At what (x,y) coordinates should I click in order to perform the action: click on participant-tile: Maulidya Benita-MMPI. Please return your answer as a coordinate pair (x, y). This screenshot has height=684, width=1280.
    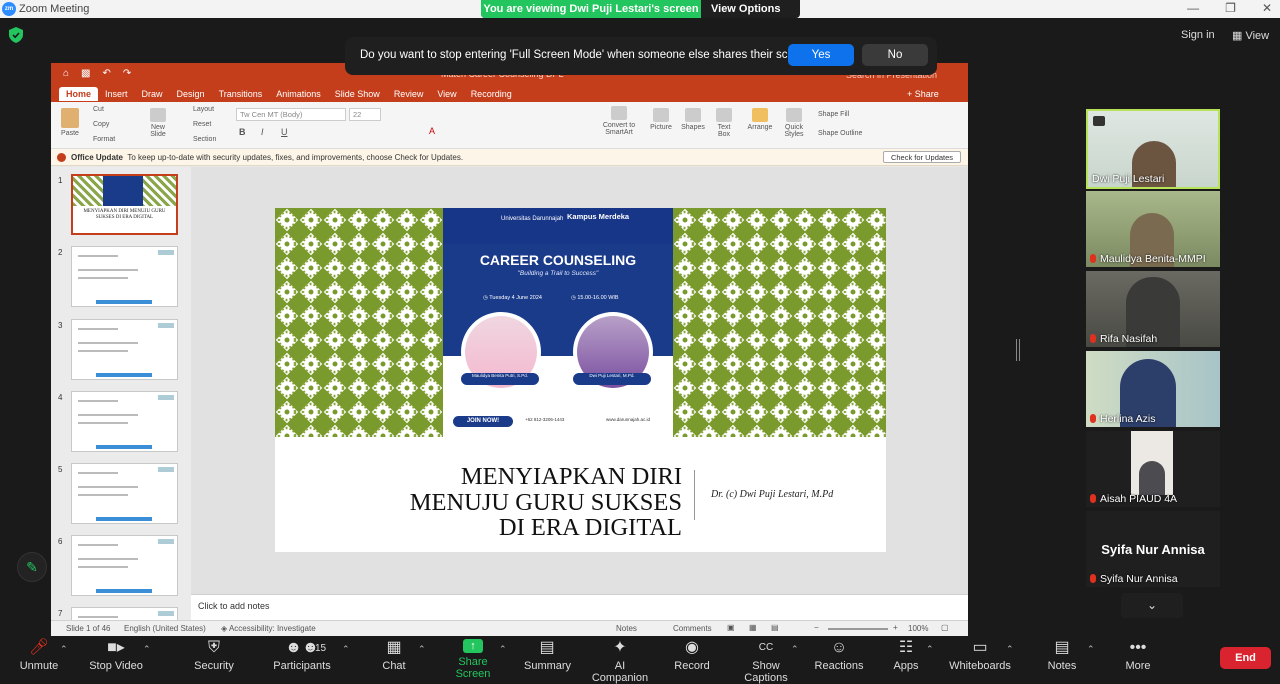
    Looking at the image, I should click on (1153, 229).